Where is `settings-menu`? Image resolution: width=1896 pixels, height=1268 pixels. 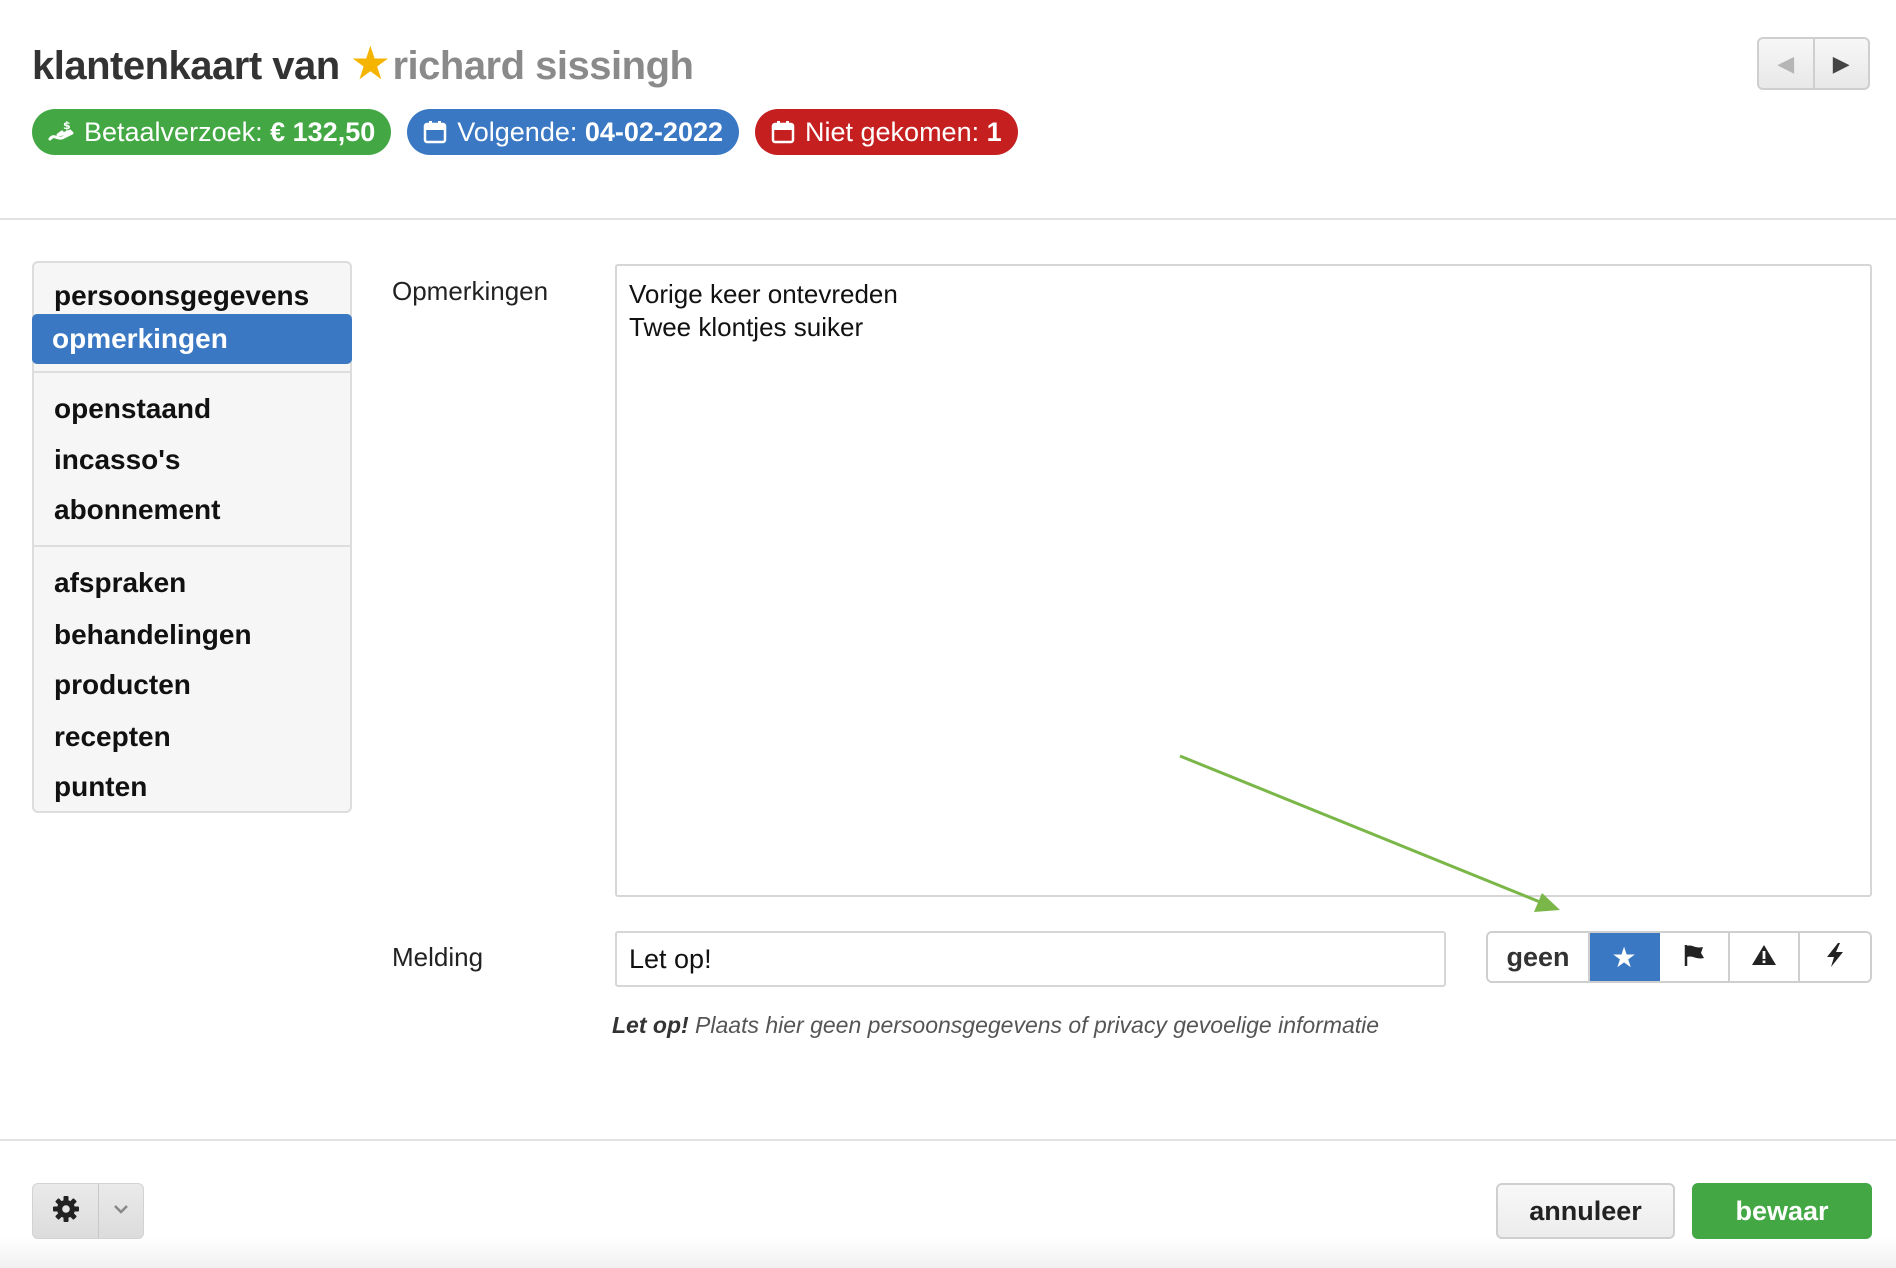 settings-menu is located at coordinates (88, 1211).